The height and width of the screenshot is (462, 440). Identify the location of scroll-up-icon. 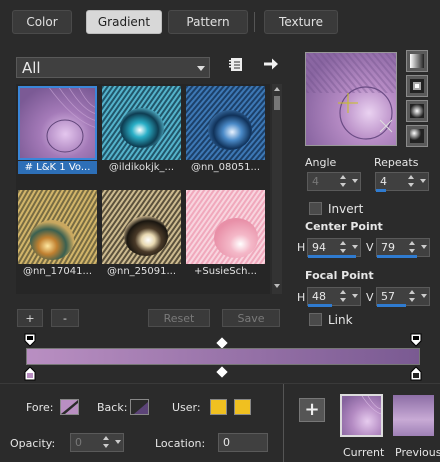
(277, 89).